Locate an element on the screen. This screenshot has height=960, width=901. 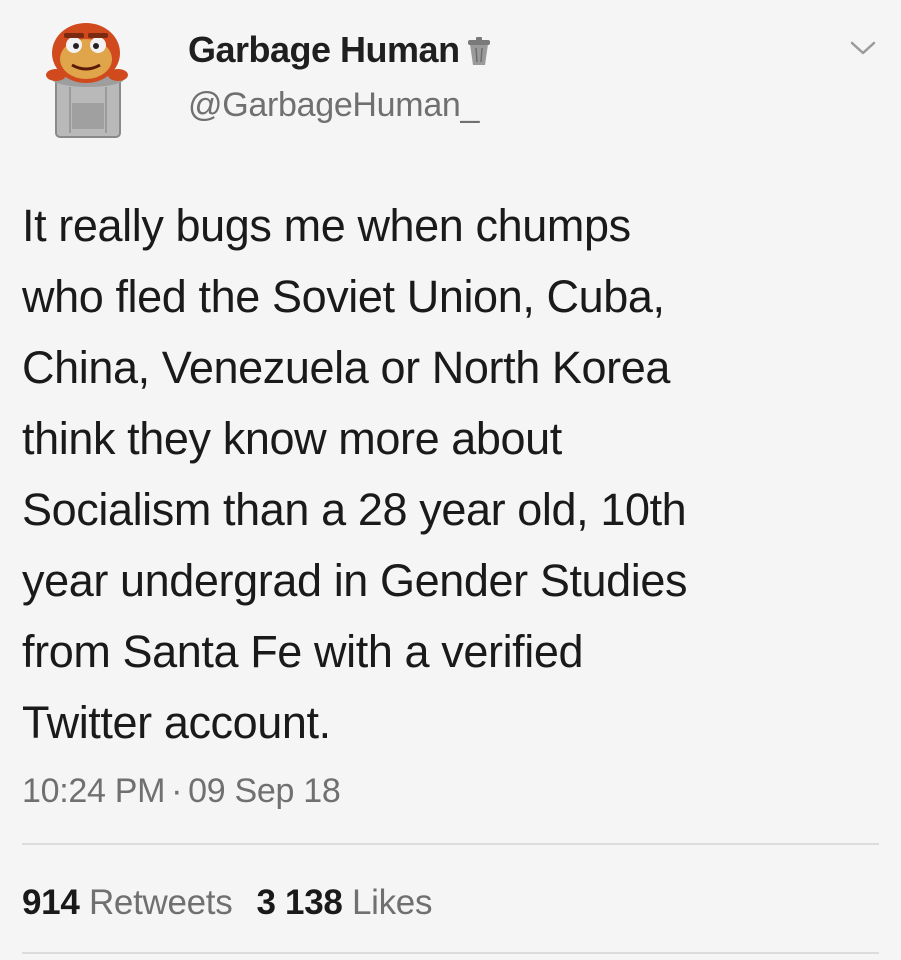
tweet-stats: 914 Retweets 3 138 Likes is located at coordinates (227, 903).